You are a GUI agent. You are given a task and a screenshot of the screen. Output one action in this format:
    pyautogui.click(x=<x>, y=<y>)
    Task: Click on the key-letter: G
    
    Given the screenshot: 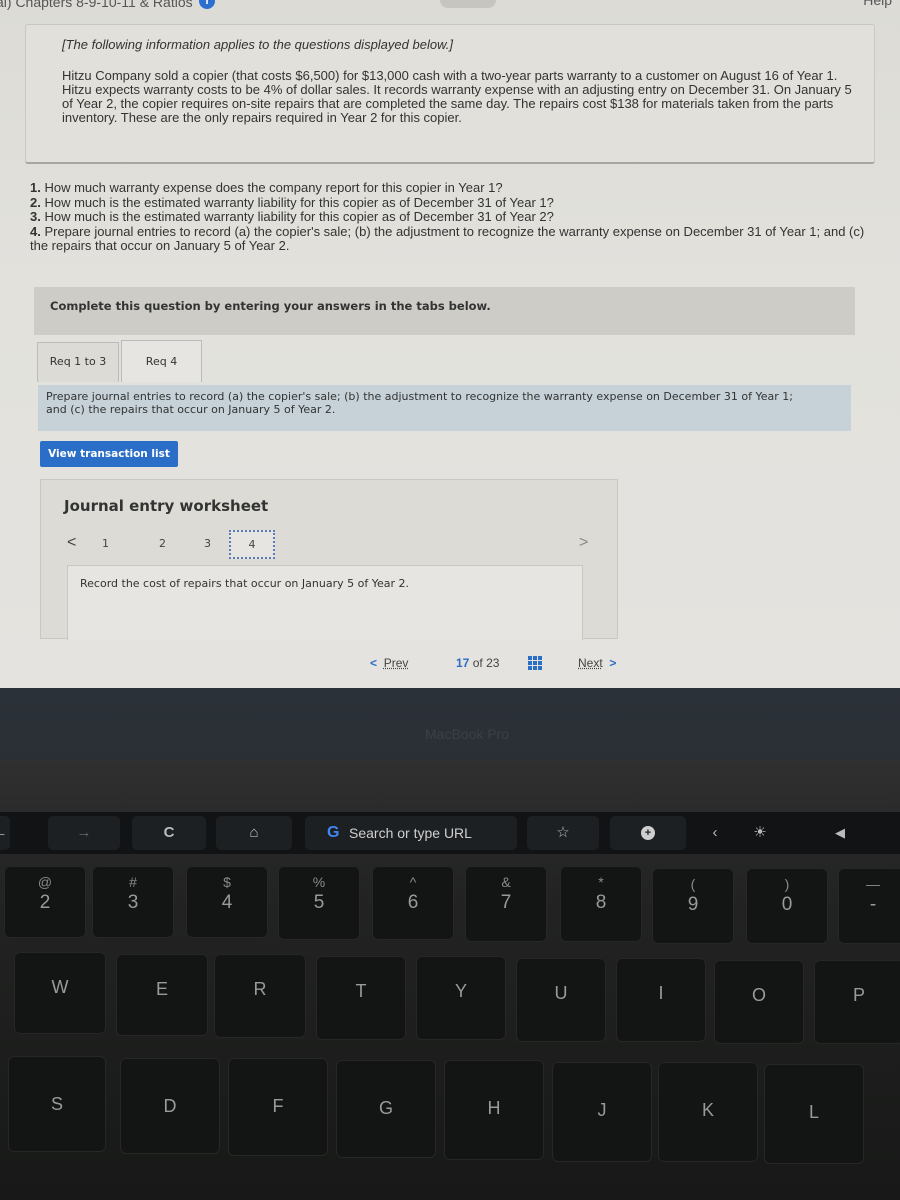 What is the action you would take?
    pyautogui.click(x=385, y=1108)
    